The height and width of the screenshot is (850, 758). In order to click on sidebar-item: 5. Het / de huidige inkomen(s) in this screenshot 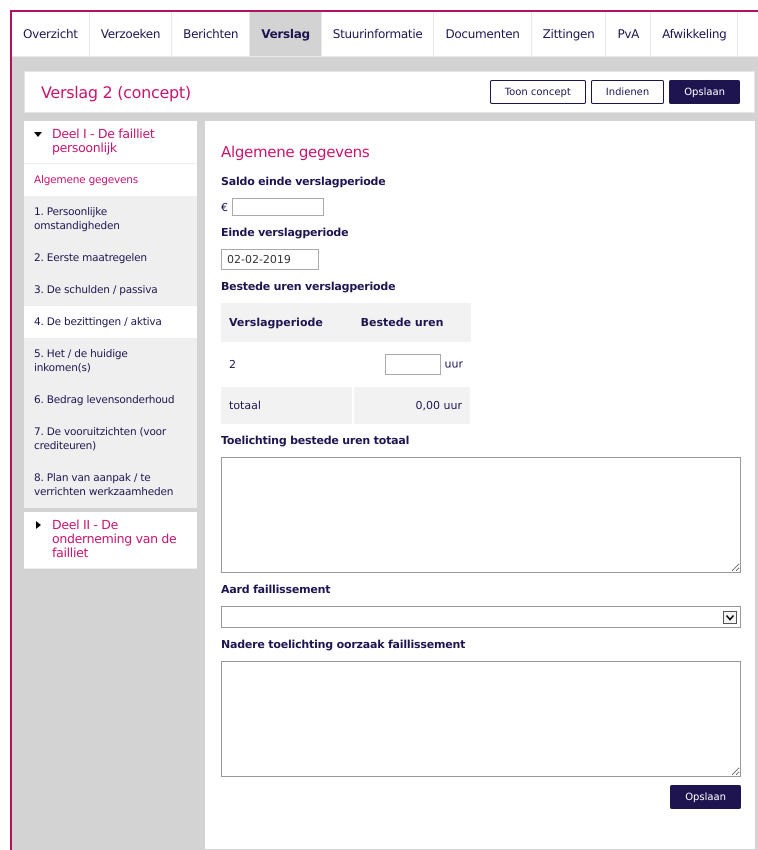, I will do `click(110, 361)`.